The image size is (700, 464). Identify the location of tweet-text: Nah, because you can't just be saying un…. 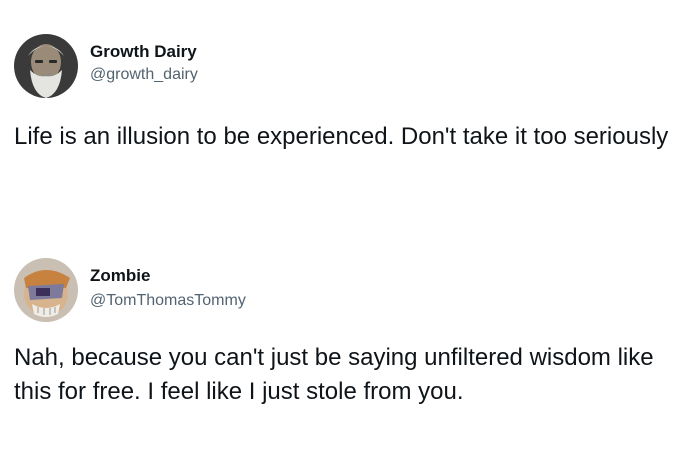
(334, 374).